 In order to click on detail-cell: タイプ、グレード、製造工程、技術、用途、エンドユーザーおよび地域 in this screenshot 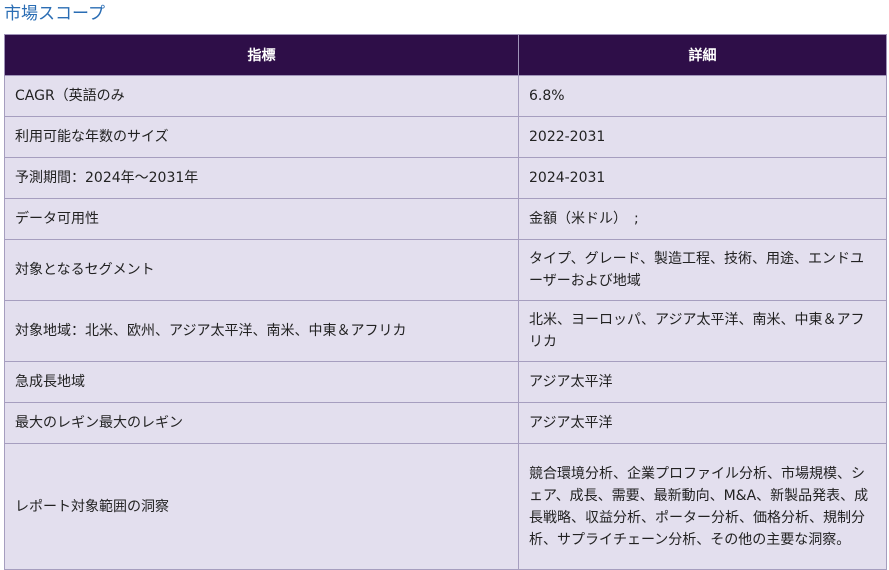, I will do `click(702, 270)`.